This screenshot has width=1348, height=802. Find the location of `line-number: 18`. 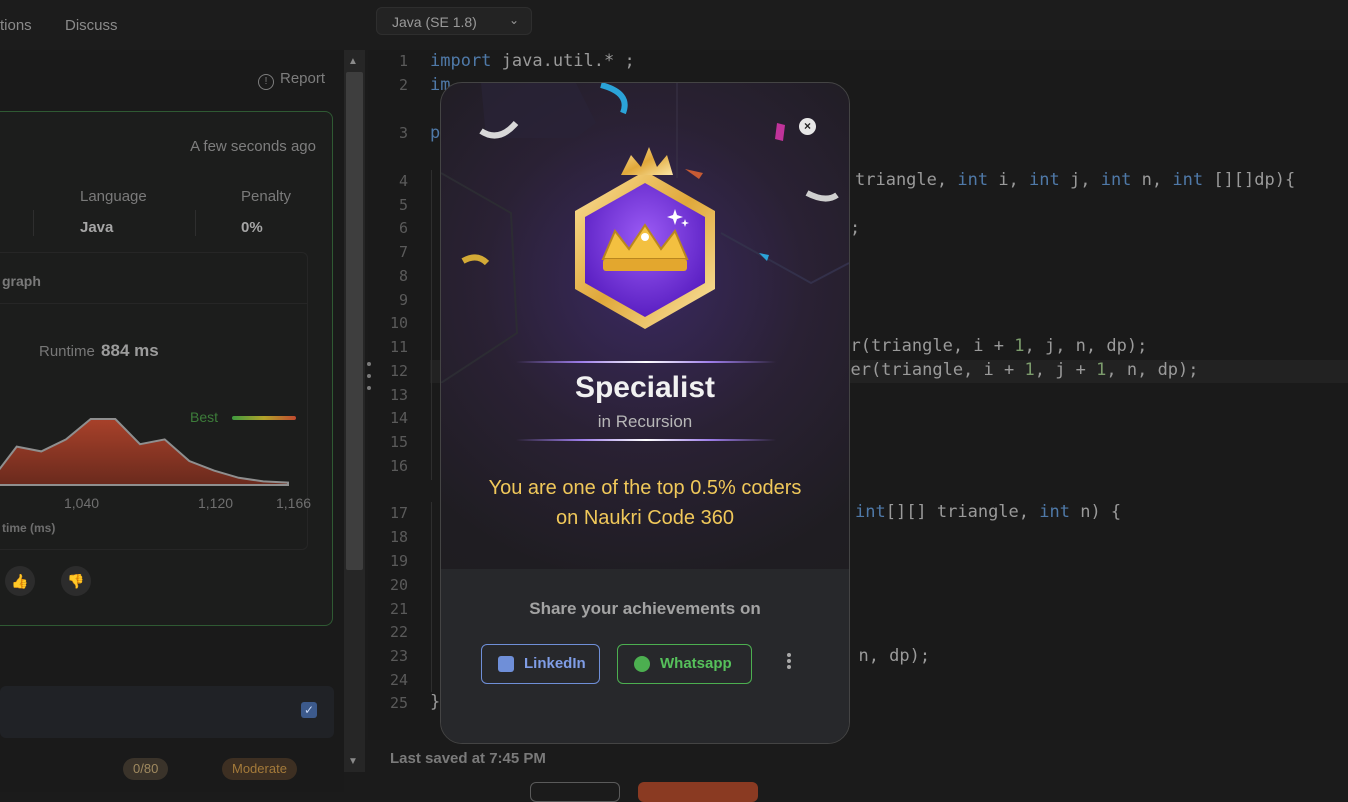

line-number: 18 is located at coordinates (398, 537).